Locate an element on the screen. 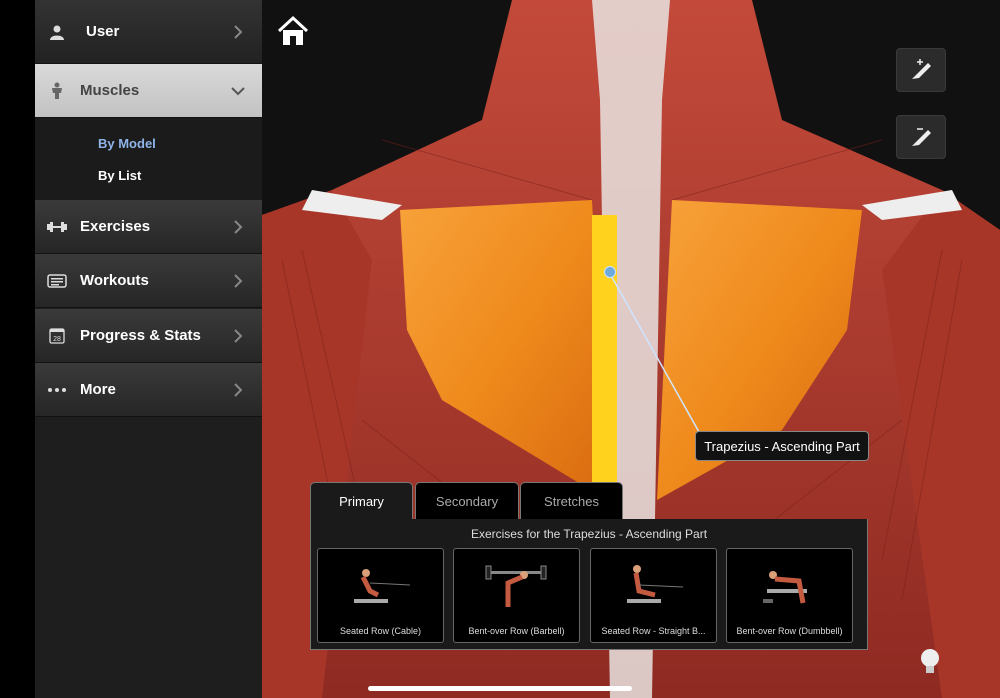  sidebar-item-workouts: Workouts is located at coordinates (148, 281).